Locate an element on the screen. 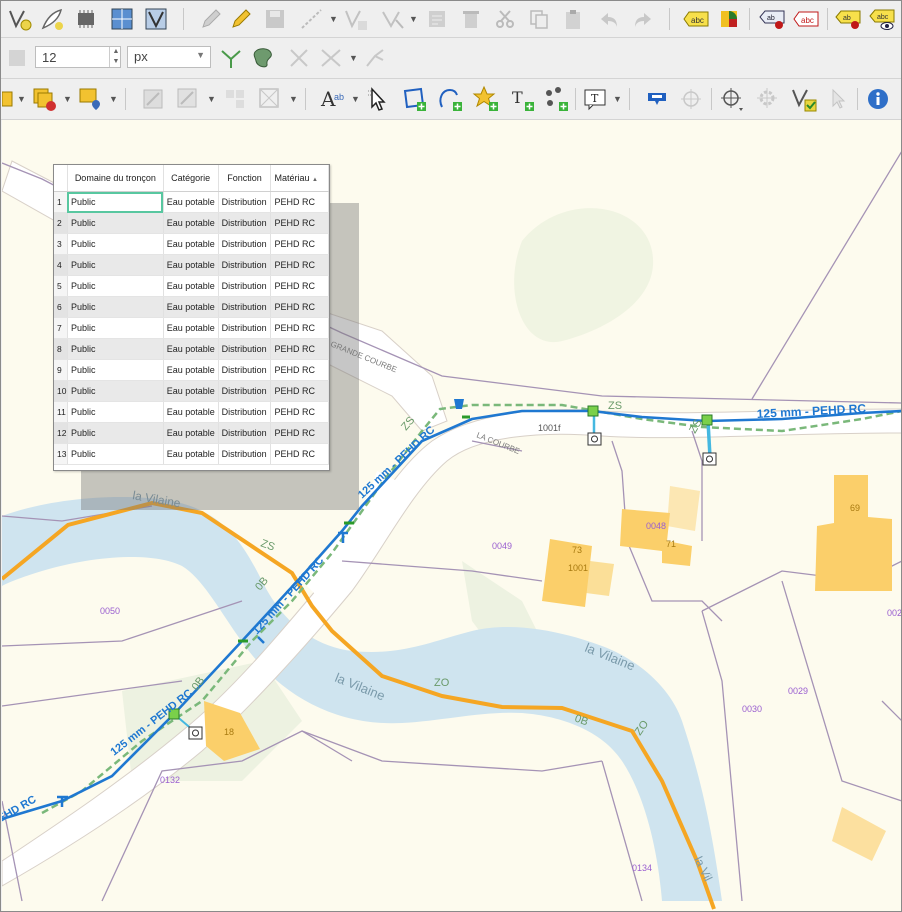 The image size is (902, 912). table-row: 6 Public Eau potable Distribution PEHD RC is located at coordinates (191, 307).